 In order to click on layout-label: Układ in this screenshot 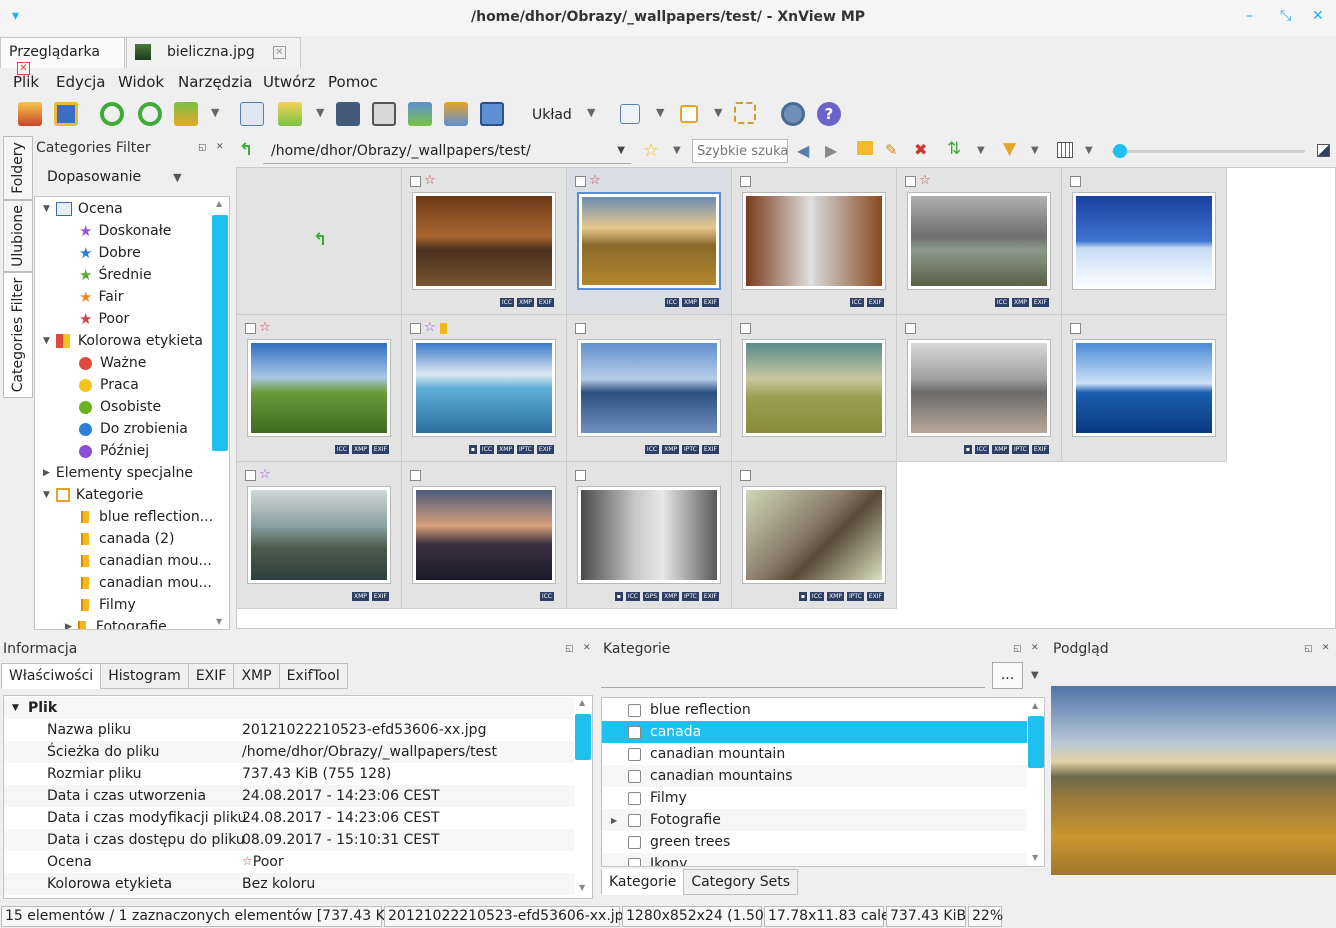, I will do `click(552, 115)`.